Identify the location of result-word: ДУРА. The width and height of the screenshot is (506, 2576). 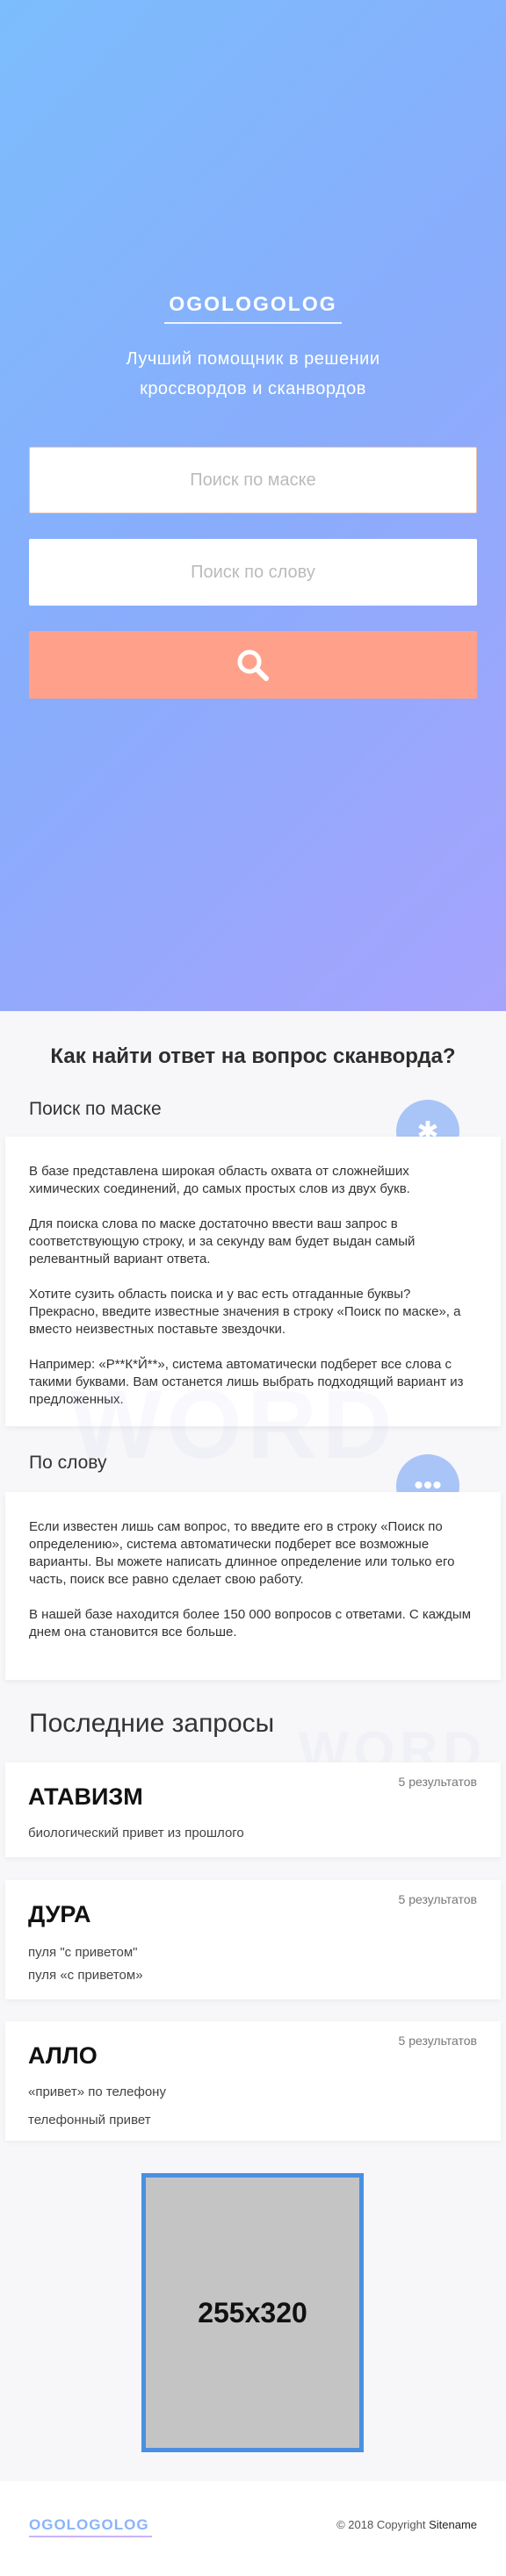
(59, 1914).